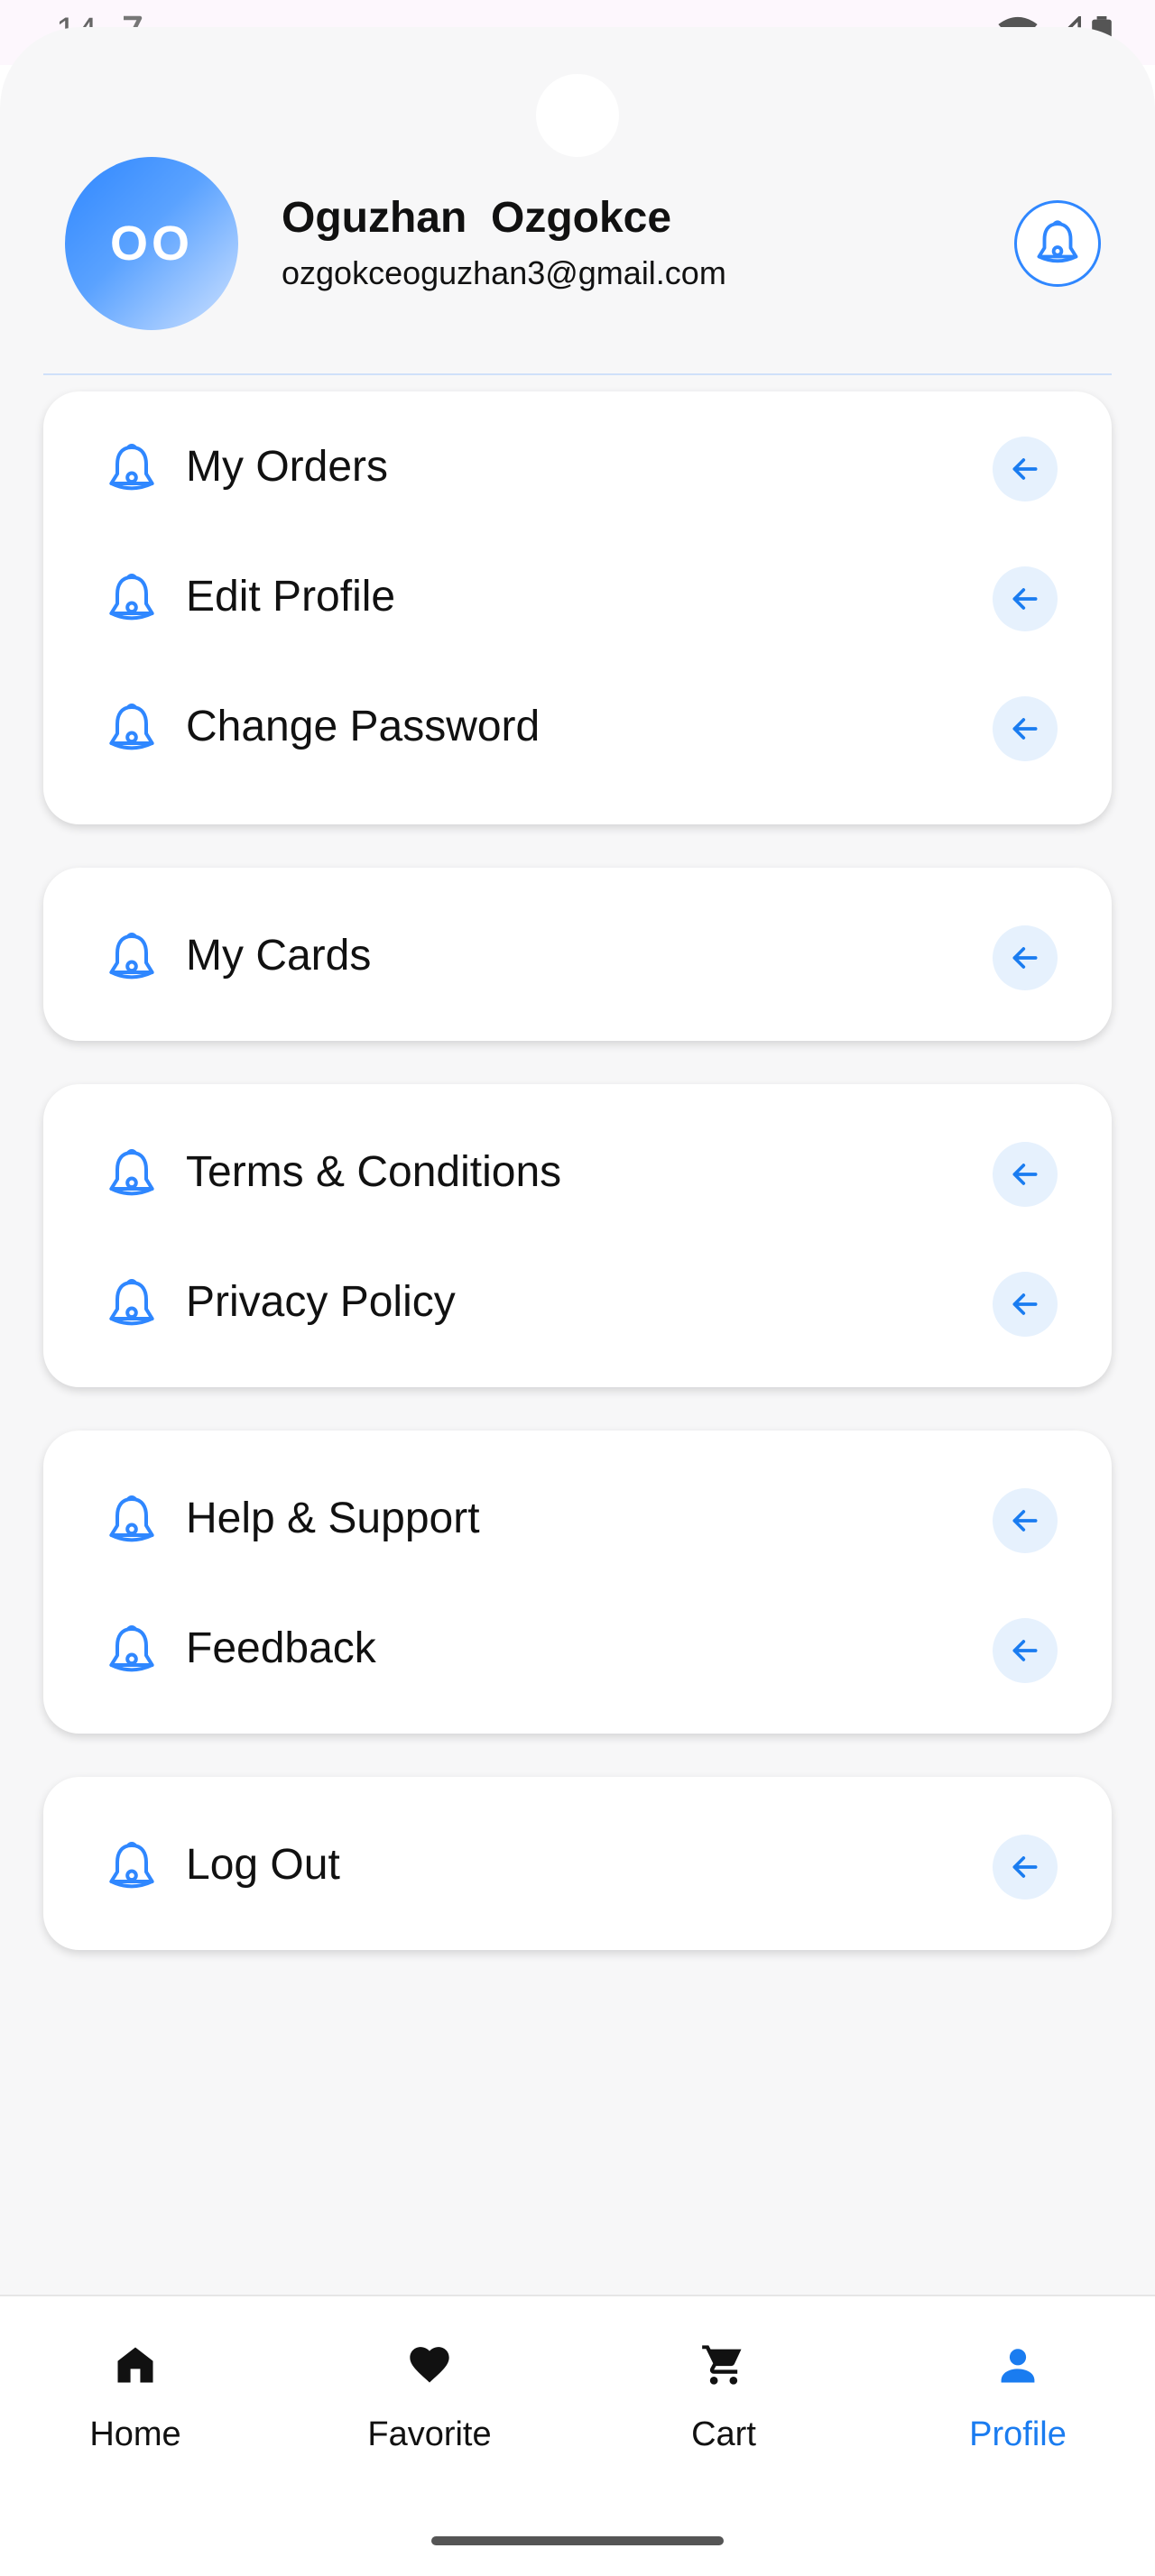 The height and width of the screenshot is (2576, 1155). I want to click on menu-item-label: My Cards, so click(279, 956).